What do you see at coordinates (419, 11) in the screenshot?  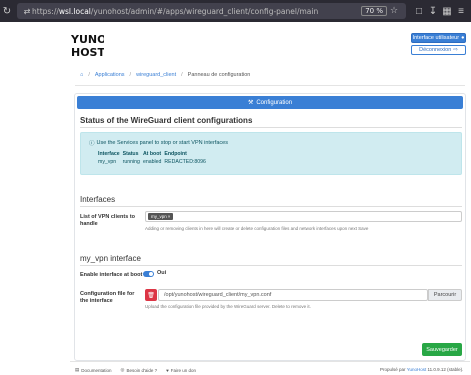 I see `pocket-icon: □` at bounding box center [419, 11].